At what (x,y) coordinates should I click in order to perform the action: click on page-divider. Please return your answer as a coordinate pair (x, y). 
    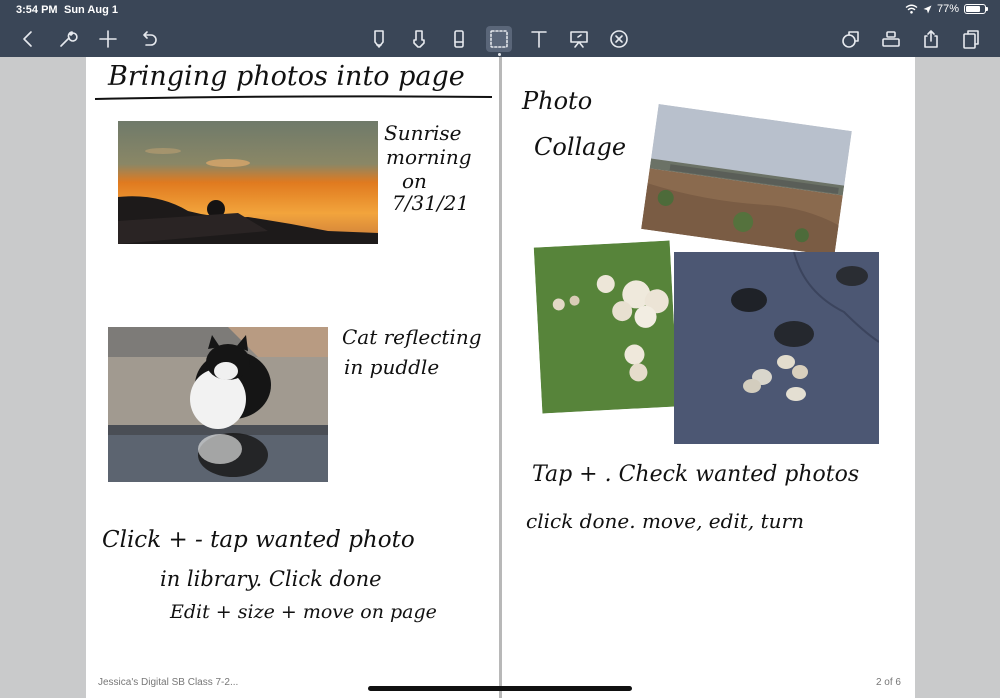
    Looking at the image, I should click on (500, 377).